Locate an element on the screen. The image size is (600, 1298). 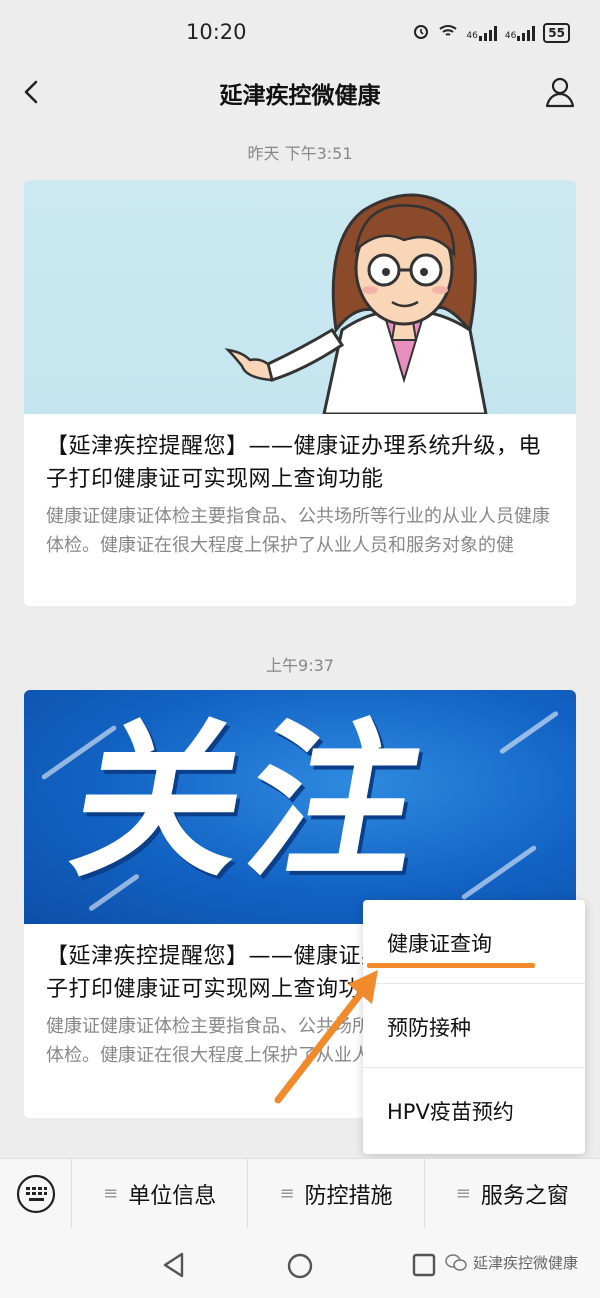
profile-button is located at coordinates (560, 92).